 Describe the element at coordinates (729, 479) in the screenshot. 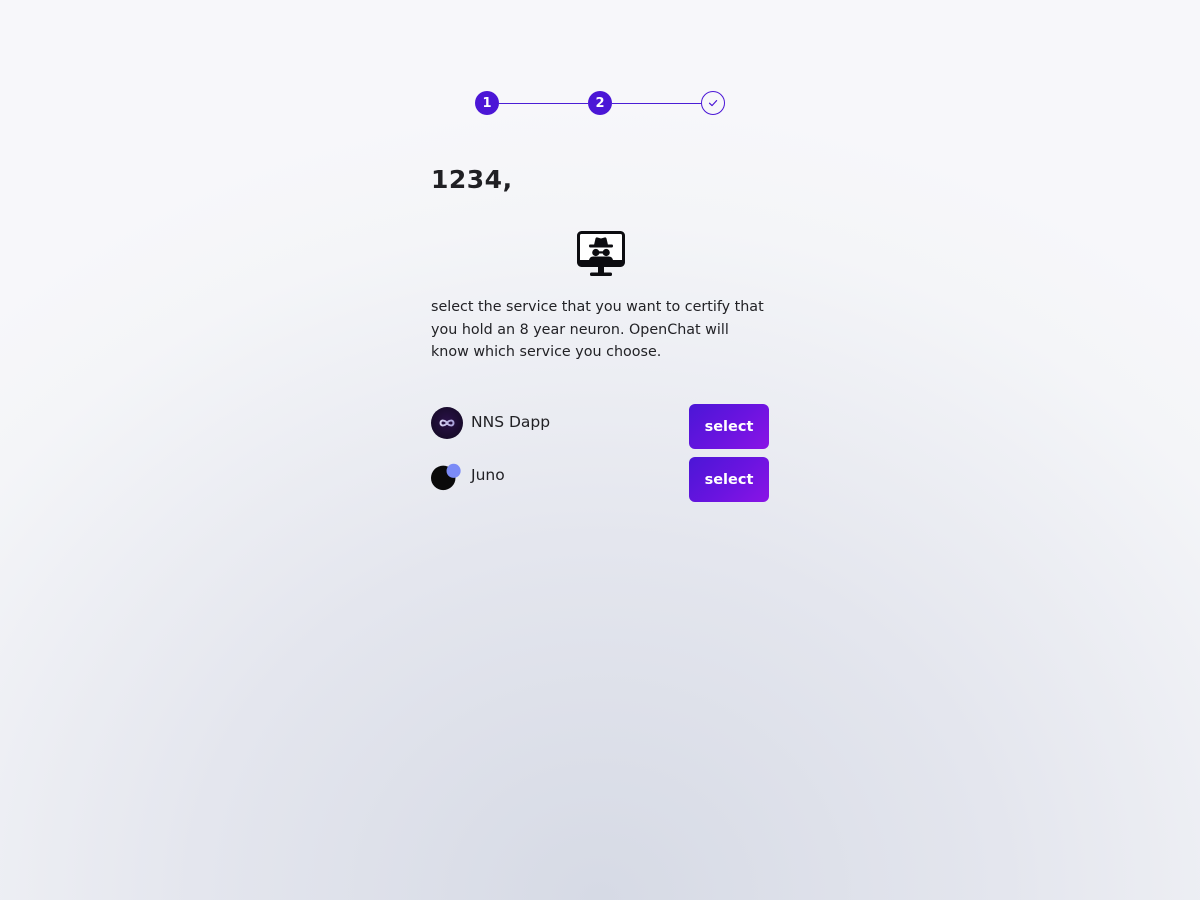

I see `select-juno-button: select` at that location.